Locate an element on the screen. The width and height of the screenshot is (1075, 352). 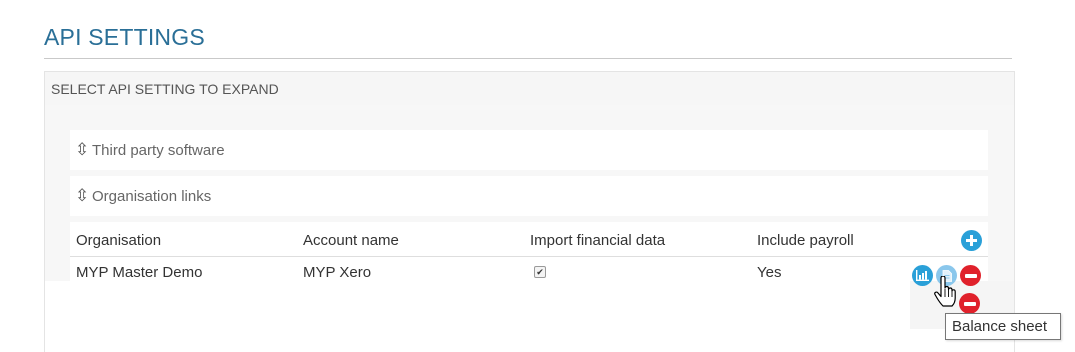
column-header-include-payroll: Include payroll is located at coordinates (805, 240).